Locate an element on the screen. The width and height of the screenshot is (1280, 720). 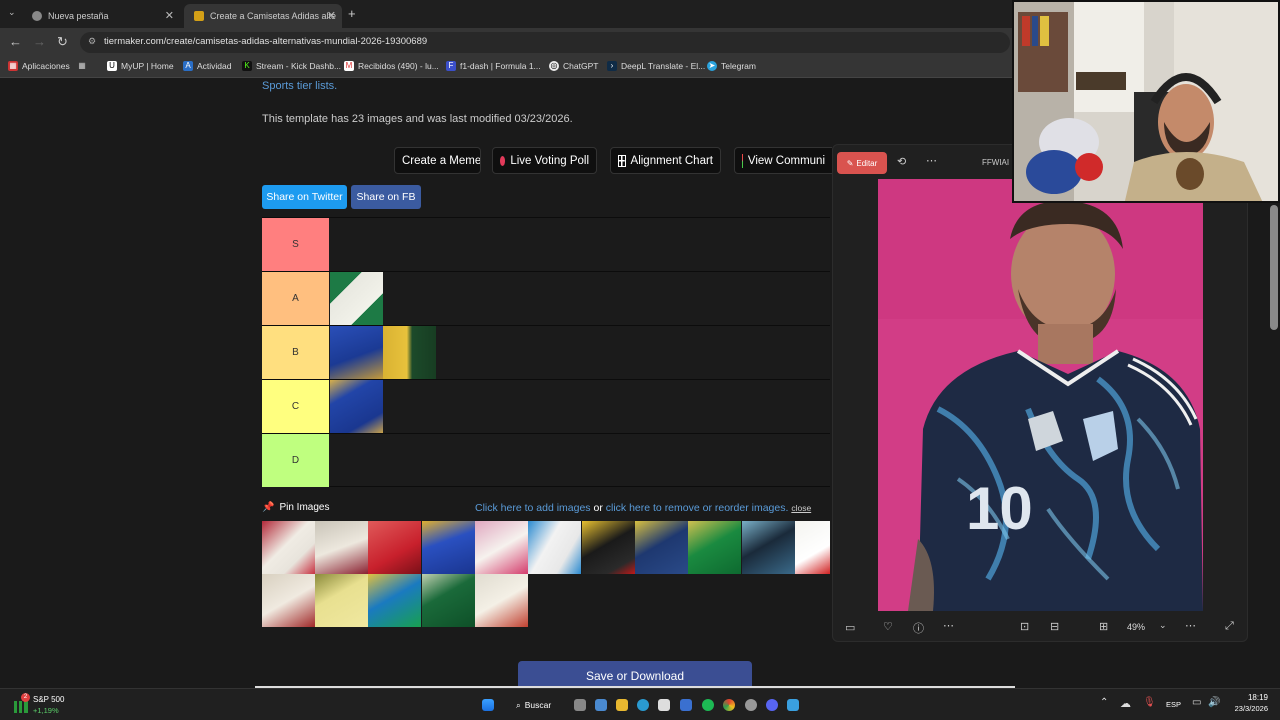
button-label: View Communi is located at coordinates (786, 160).